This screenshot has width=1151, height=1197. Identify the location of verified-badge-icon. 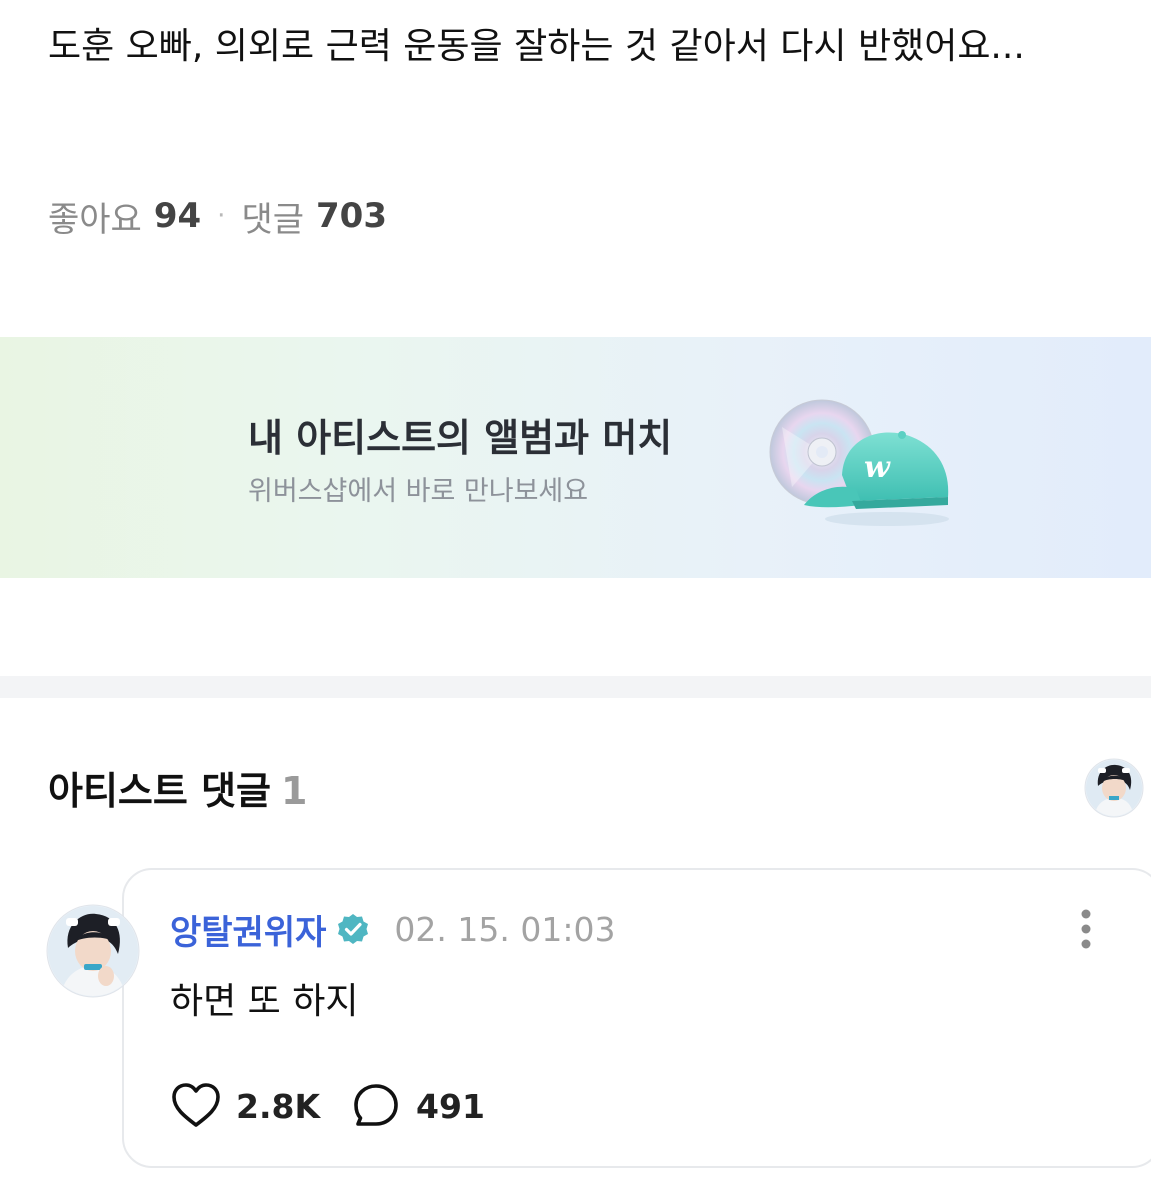
(353, 929).